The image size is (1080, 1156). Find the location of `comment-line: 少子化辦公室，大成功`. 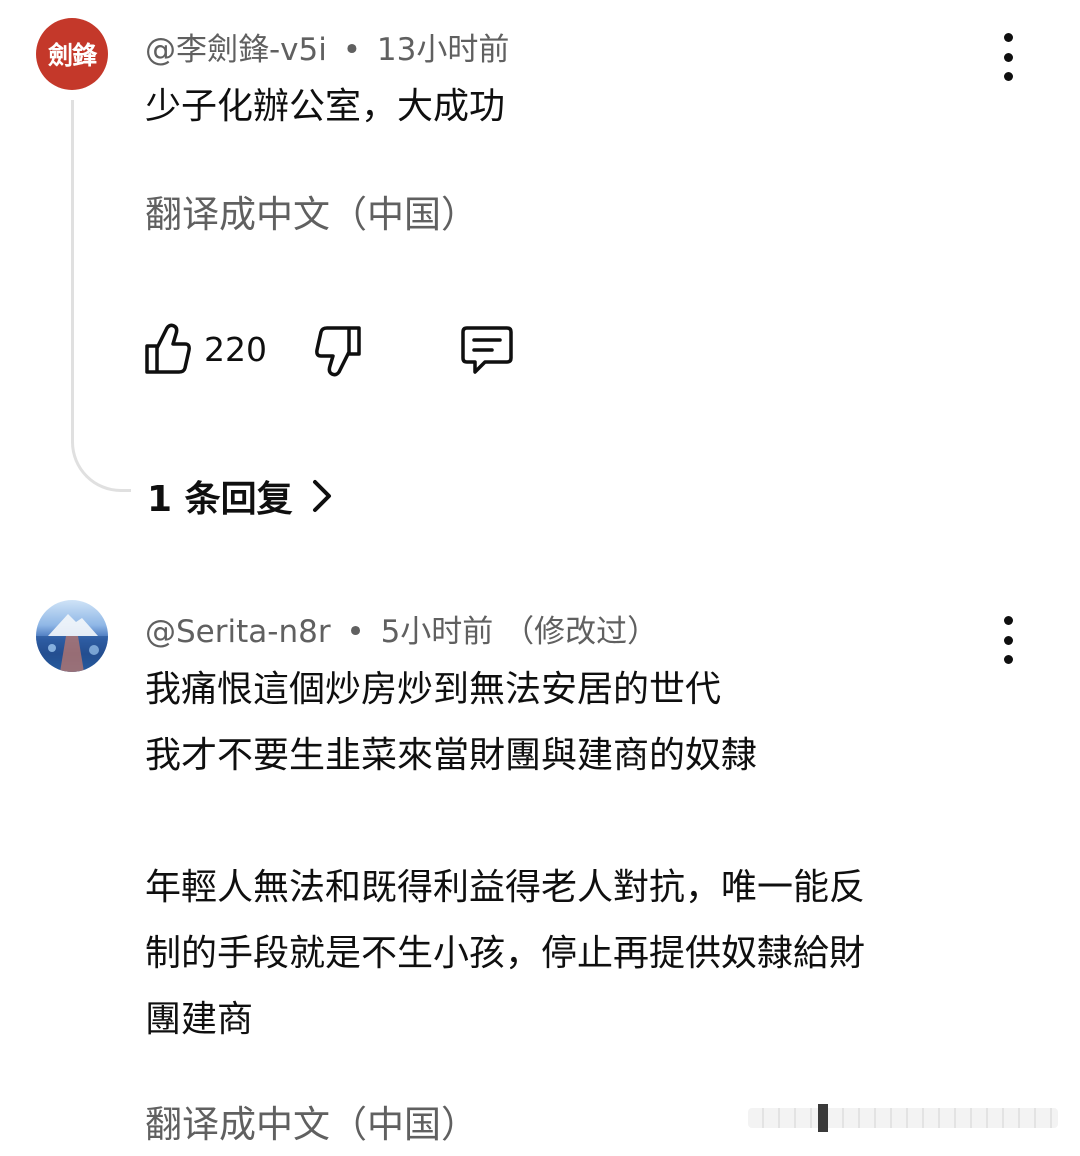

comment-line: 少子化辦公室，大成功 is located at coordinates (325, 106).